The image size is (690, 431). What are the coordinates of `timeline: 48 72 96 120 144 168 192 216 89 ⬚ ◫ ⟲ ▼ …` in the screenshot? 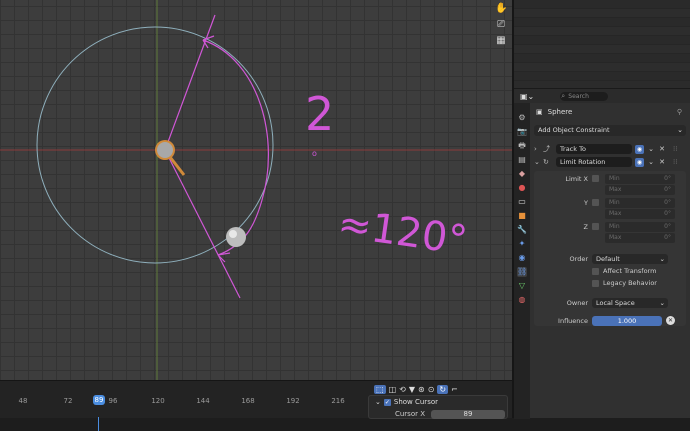 It's located at (256, 405).